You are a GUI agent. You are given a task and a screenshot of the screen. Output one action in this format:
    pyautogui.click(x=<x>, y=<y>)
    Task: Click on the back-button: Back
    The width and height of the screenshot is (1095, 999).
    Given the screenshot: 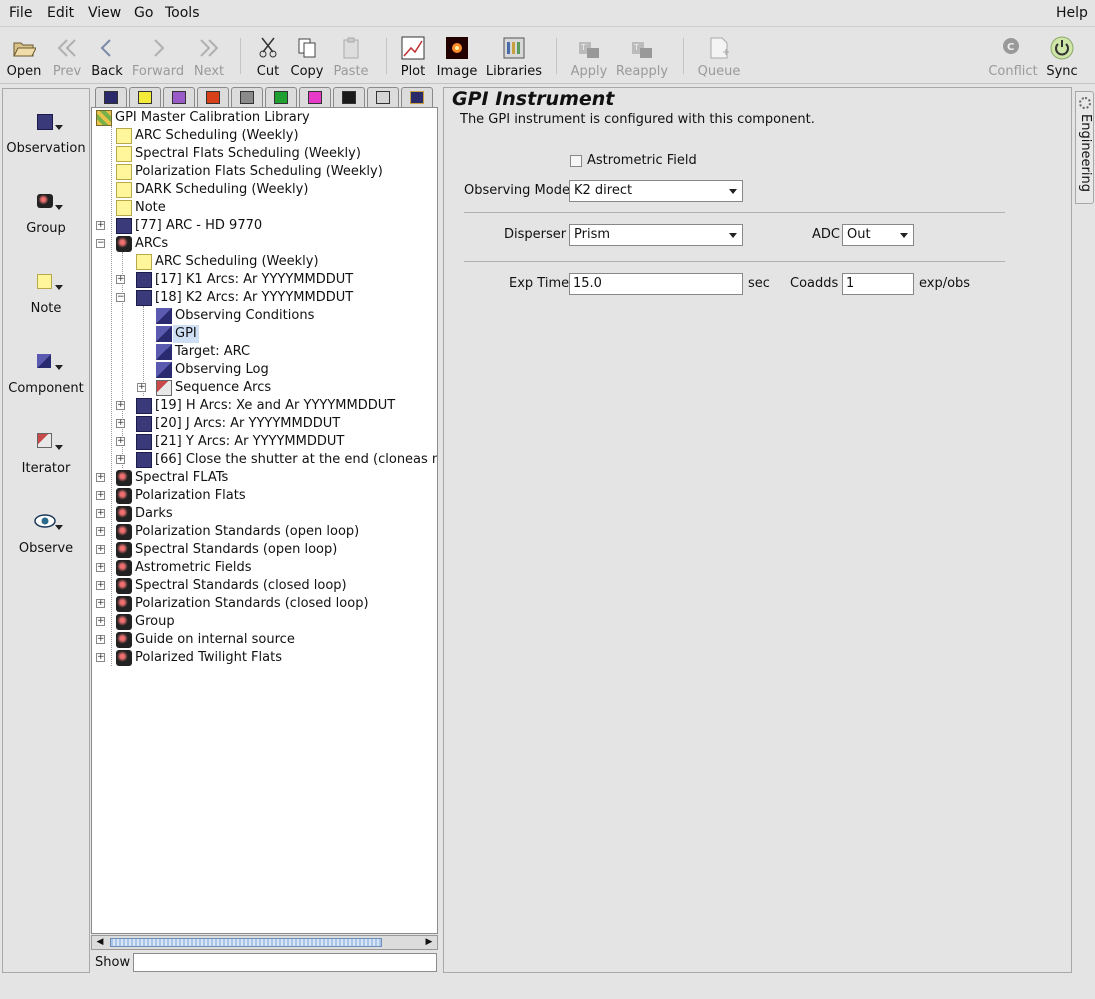 What is the action you would take?
    pyautogui.click(x=107, y=56)
    